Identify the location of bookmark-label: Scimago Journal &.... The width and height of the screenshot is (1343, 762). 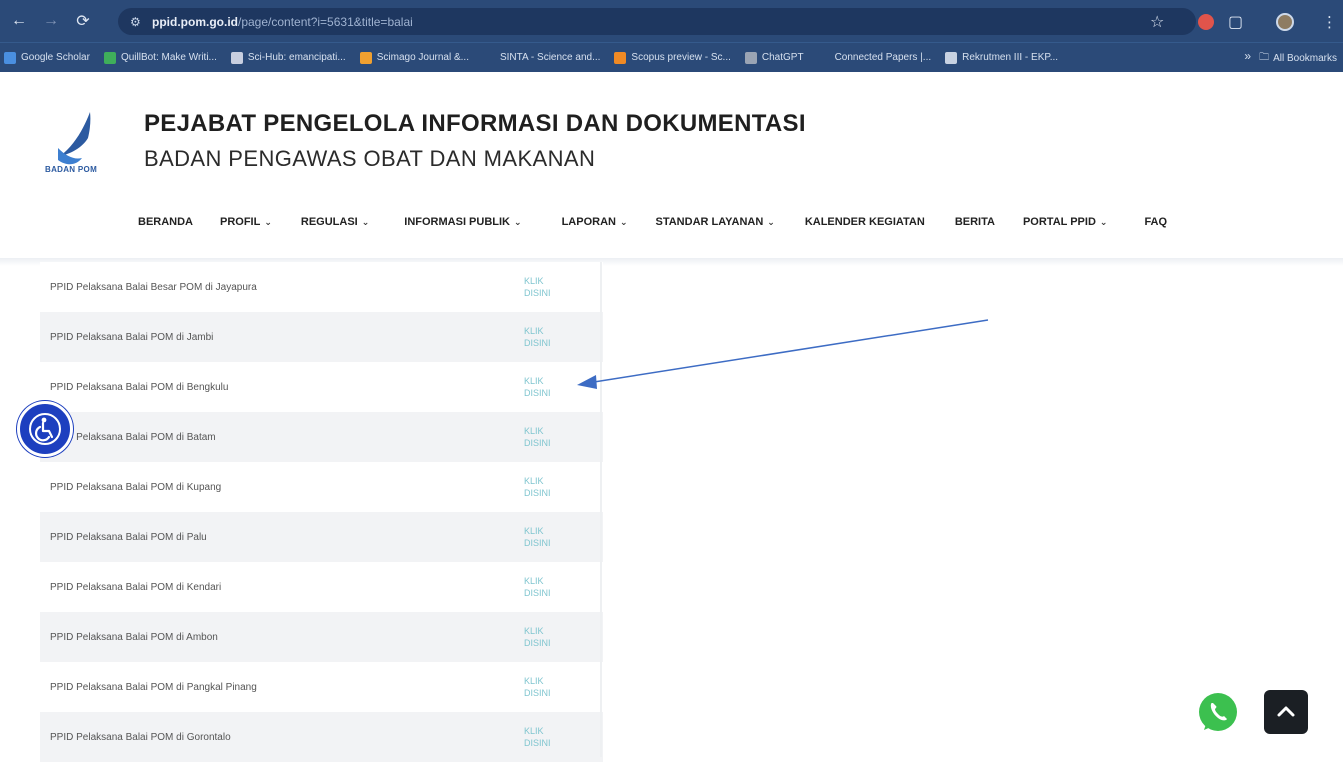
(422, 57).